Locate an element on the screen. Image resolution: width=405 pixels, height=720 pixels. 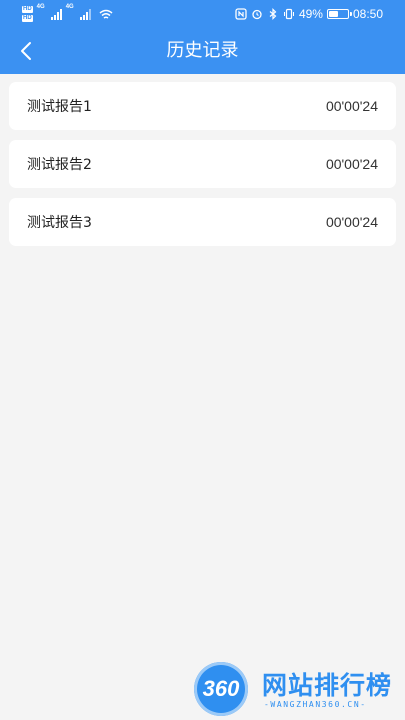
bluetooth-icon is located at coordinates (273, 14).